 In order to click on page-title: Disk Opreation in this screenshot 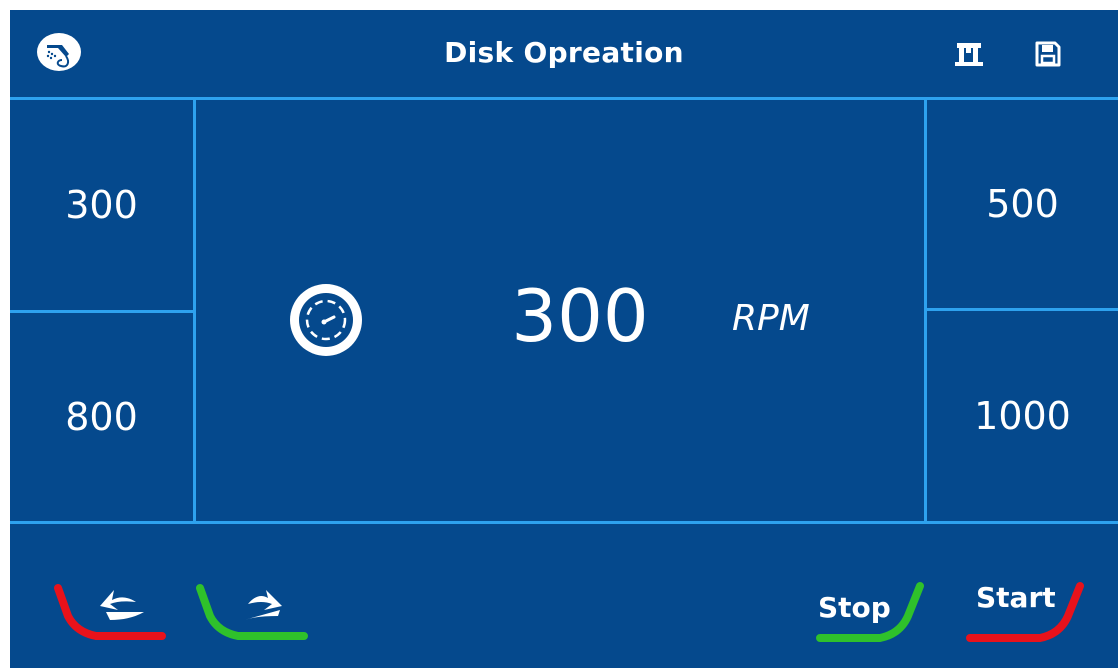, I will do `click(564, 52)`.